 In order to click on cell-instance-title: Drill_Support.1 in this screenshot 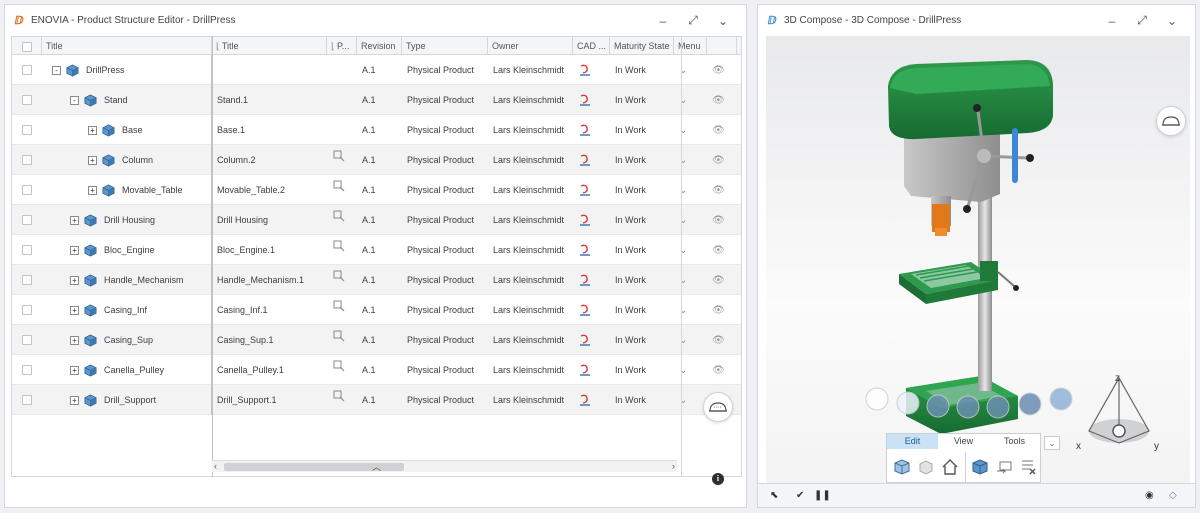, I will do `click(269, 400)`.